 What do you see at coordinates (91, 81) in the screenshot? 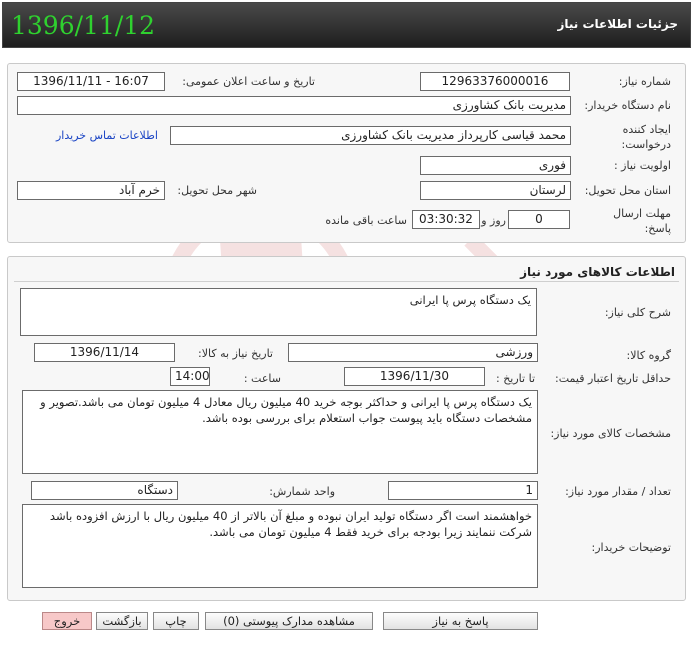
I see `announce-date-field: 1396/11/11 - 16:07` at bounding box center [91, 81].